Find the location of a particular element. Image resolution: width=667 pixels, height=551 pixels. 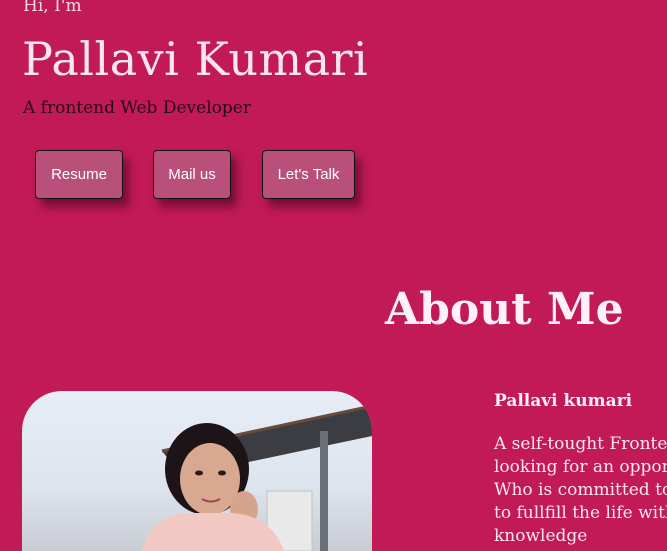

about-line: knowledge is located at coordinates (541, 536).